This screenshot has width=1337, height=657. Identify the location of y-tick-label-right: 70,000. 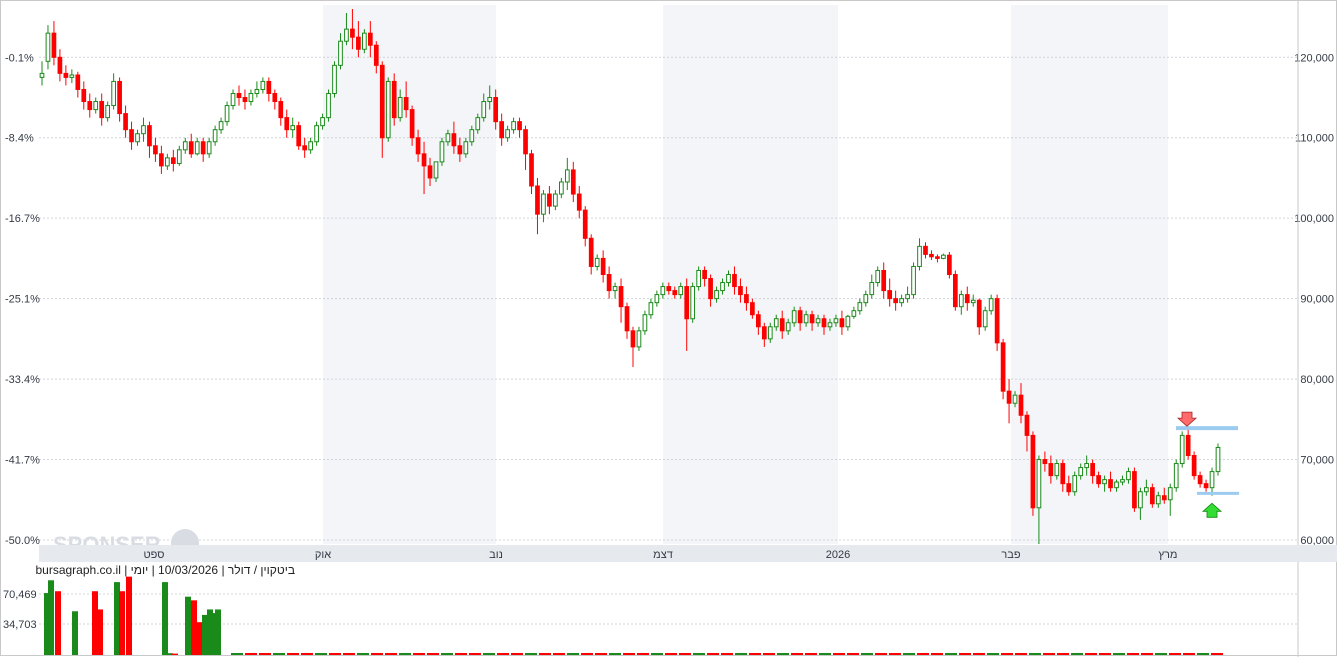
(1317, 461).